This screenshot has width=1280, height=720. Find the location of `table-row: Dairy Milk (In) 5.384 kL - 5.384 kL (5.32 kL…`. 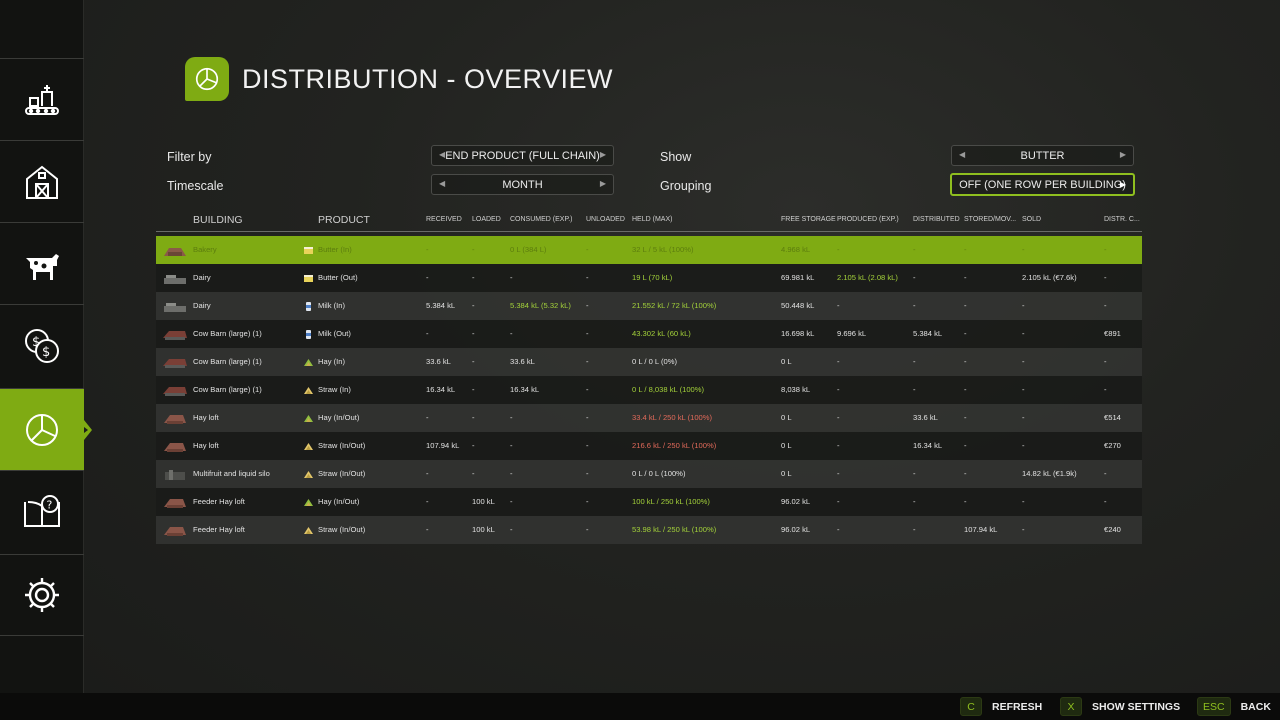

table-row: Dairy Milk (In) 5.384 kL - 5.384 kL (5.32 kL… is located at coordinates (649, 306).